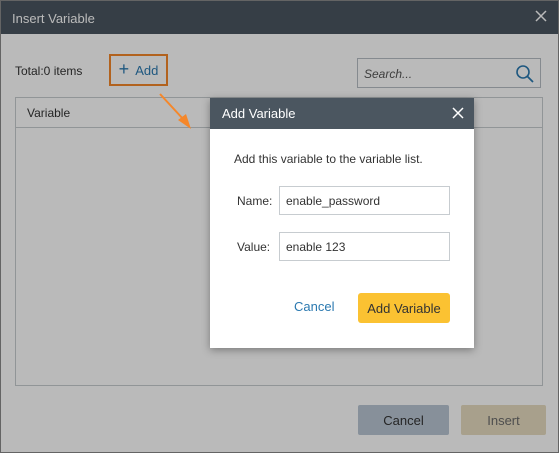  Describe the element at coordinates (259, 113) in the screenshot. I see `modal-title: Add Variable` at that location.